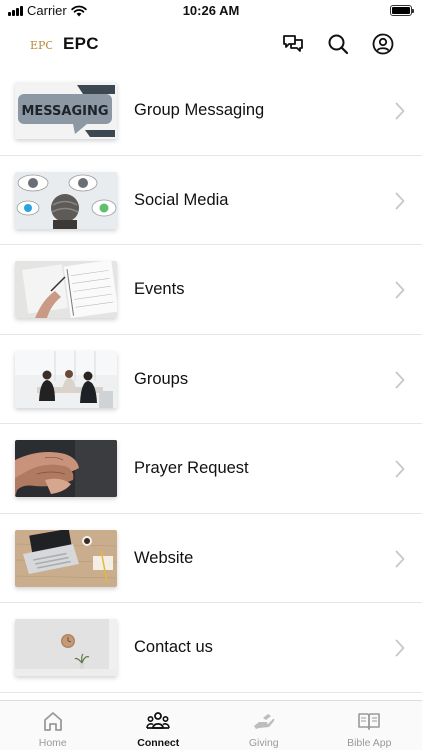 The width and height of the screenshot is (422, 750). I want to click on list-item-label: Groups, so click(161, 378).